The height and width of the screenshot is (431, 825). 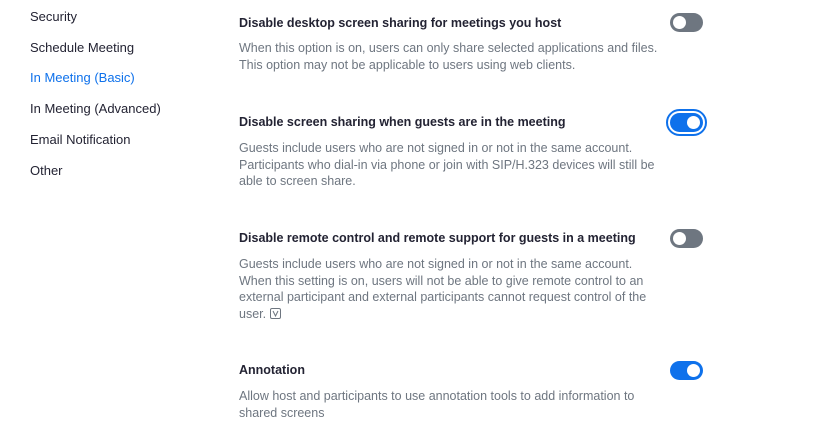 I want to click on setting-title: Annotation, so click(x=272, y=370).